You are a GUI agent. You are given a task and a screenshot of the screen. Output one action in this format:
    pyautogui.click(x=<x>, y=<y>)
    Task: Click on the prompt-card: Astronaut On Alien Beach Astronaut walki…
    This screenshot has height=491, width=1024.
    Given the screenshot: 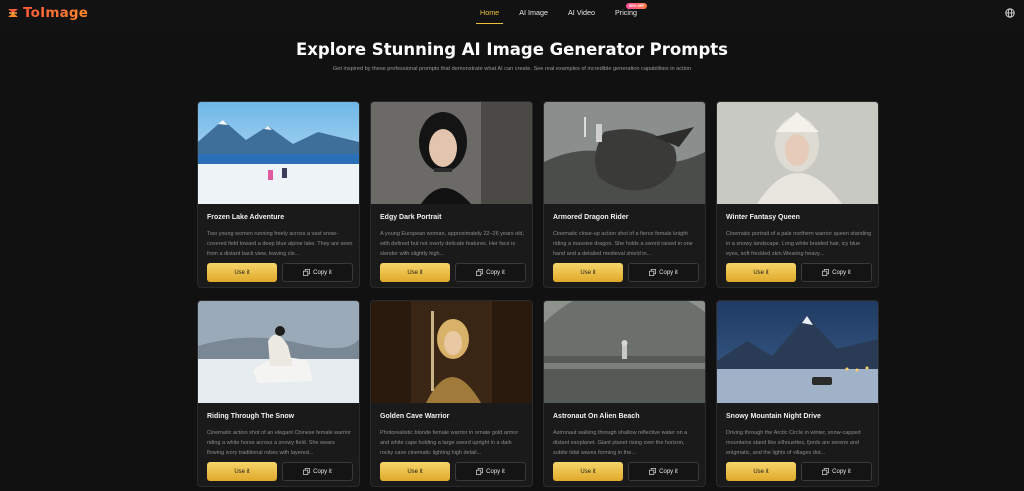 What is the action you would take?
    pyautogui.click(x=624, y=393)
    